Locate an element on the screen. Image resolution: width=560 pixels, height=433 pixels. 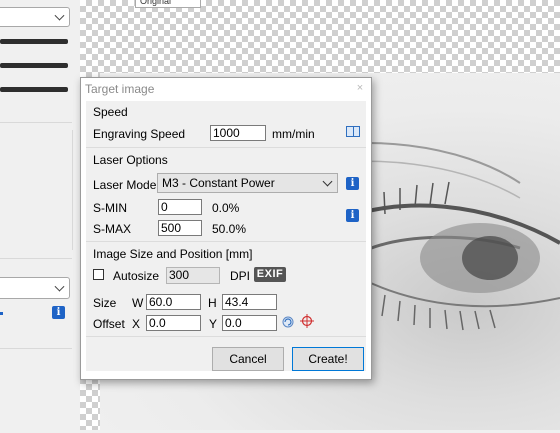
book-icon is located at coordinates (353, 131).